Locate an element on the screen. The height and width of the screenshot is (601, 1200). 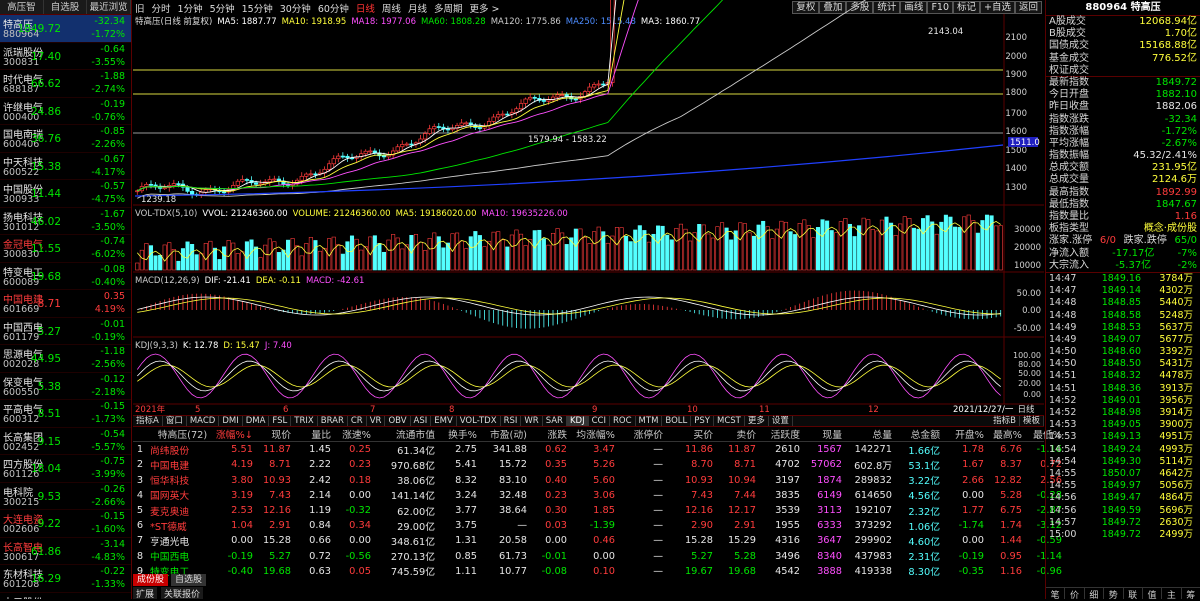
watchlist-item: 保变电气 600550 5.38 -0.12 -2.18% is located at coordinates (65, 386).